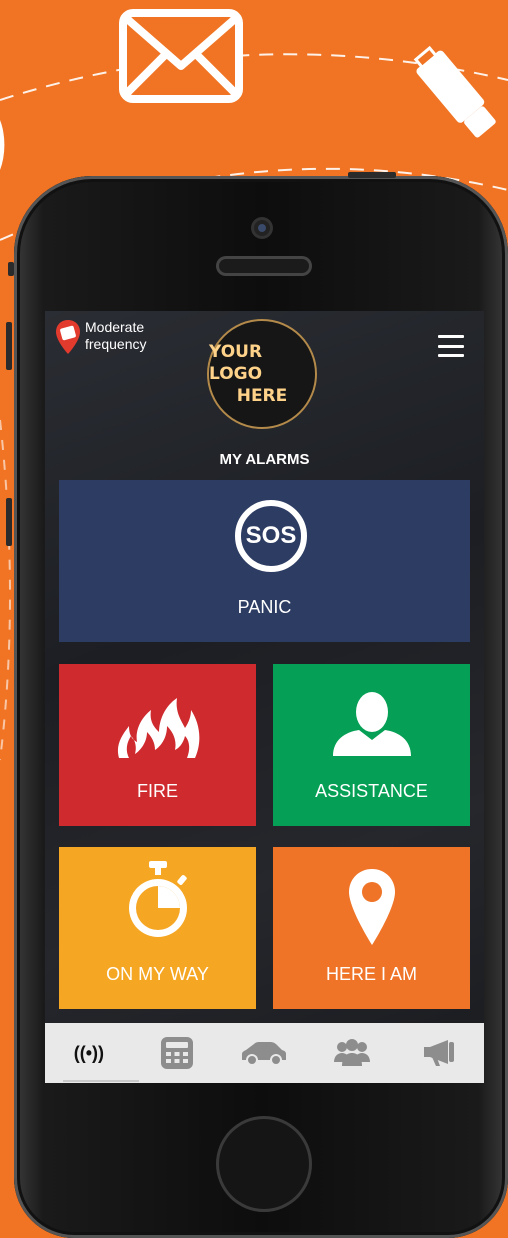 Image resolution: width=508 pixels, height=1238 pixels. I want to click on location-pin-icon, so click(68, 337).